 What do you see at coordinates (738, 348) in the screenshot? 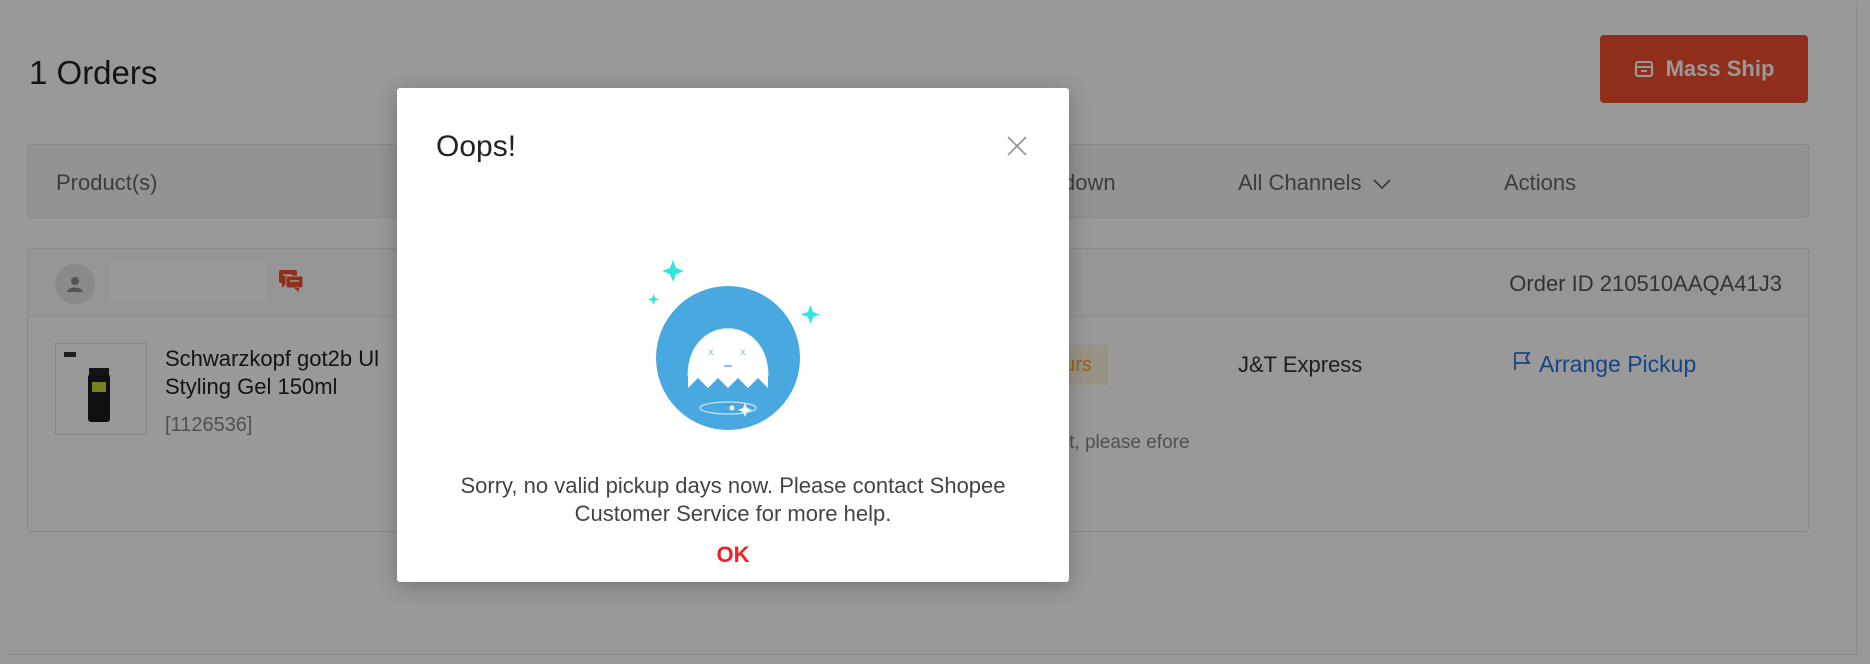
I see `ghost-icon: x x` at bounding box center [738, 348].